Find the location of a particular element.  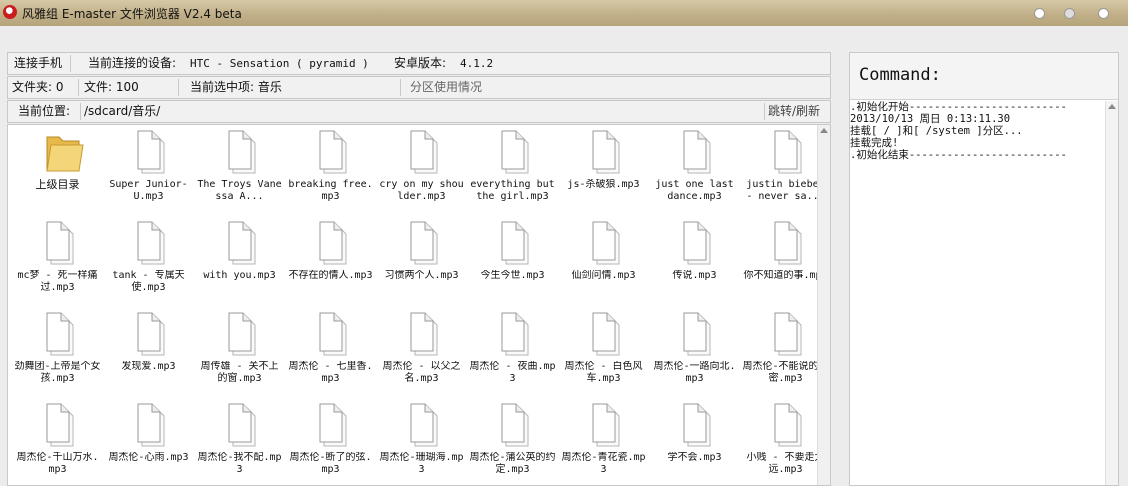

file-item: 周杰伦-我不配.mp3 is located at coordinates (239, 442).